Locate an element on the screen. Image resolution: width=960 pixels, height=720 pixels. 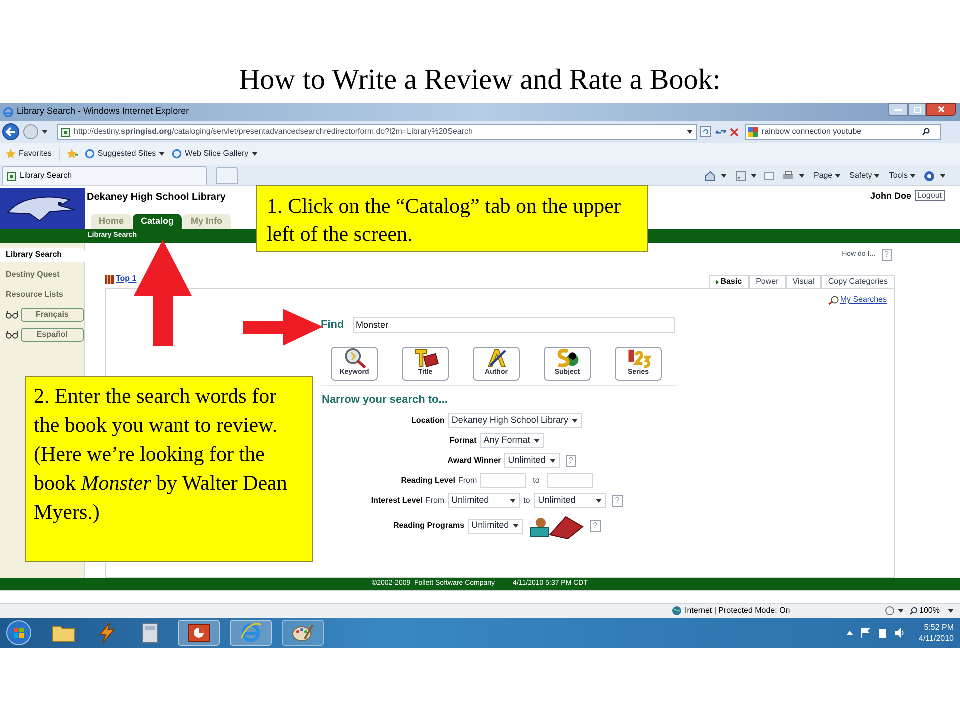
search-tab: Power is located at coordinates (767, 281).